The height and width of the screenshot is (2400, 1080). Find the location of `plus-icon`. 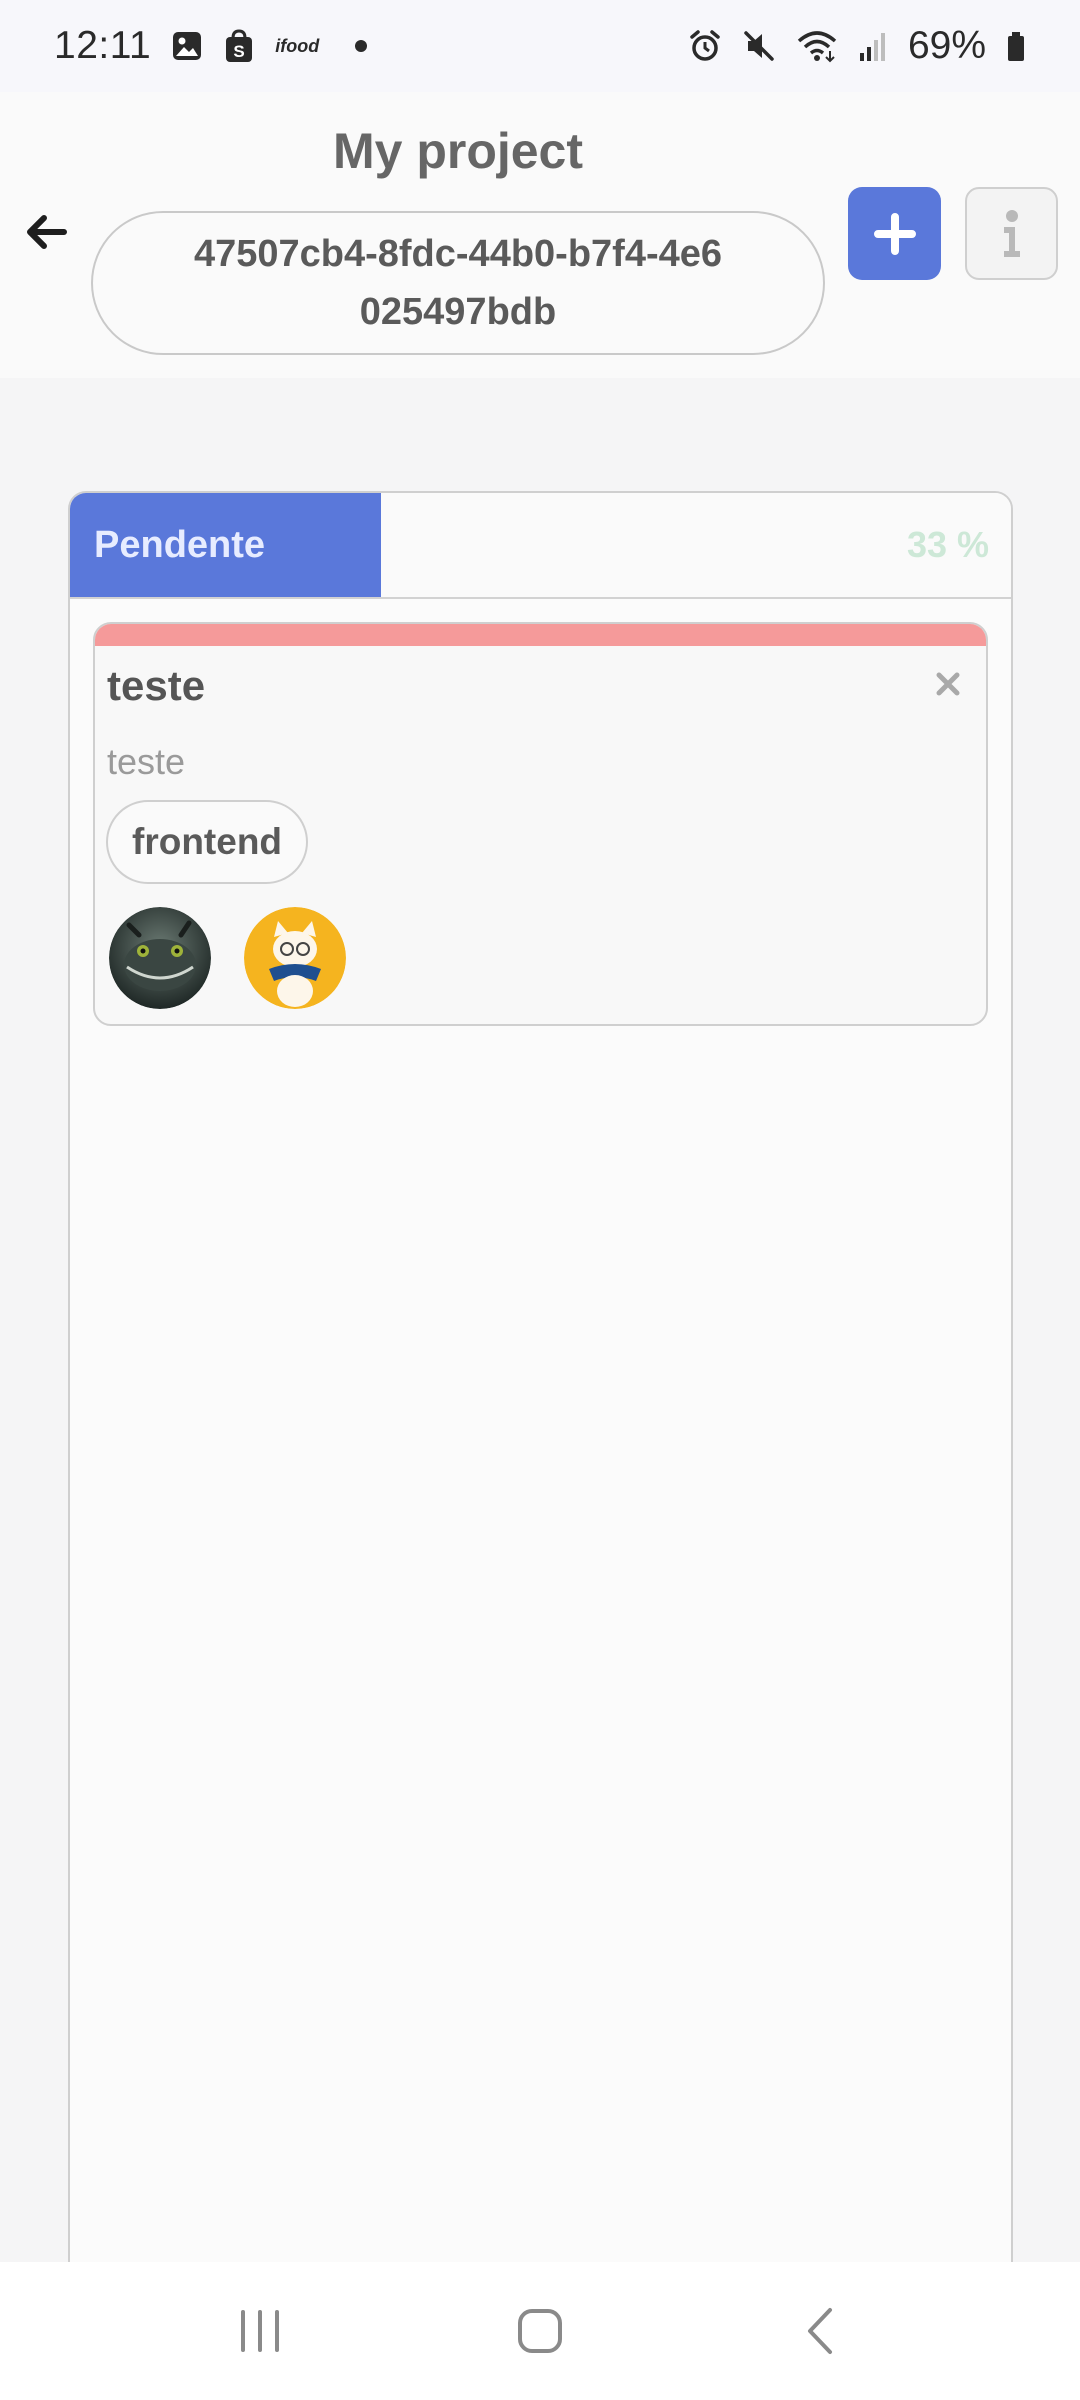

plus-icon is located at coordinates (894, 233).